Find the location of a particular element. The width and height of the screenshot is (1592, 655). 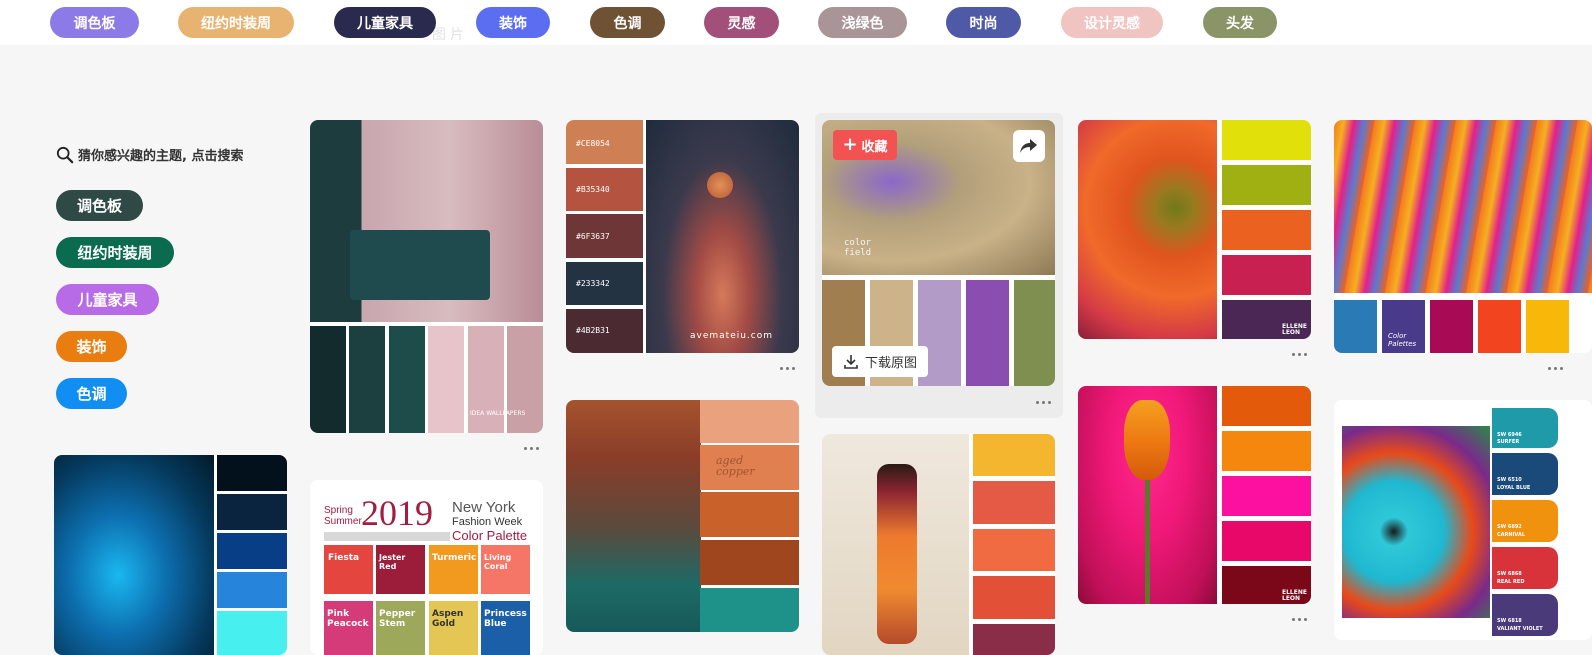

image-card-gerbera: ELLENE LEON is located at coordinates (1194, 229).